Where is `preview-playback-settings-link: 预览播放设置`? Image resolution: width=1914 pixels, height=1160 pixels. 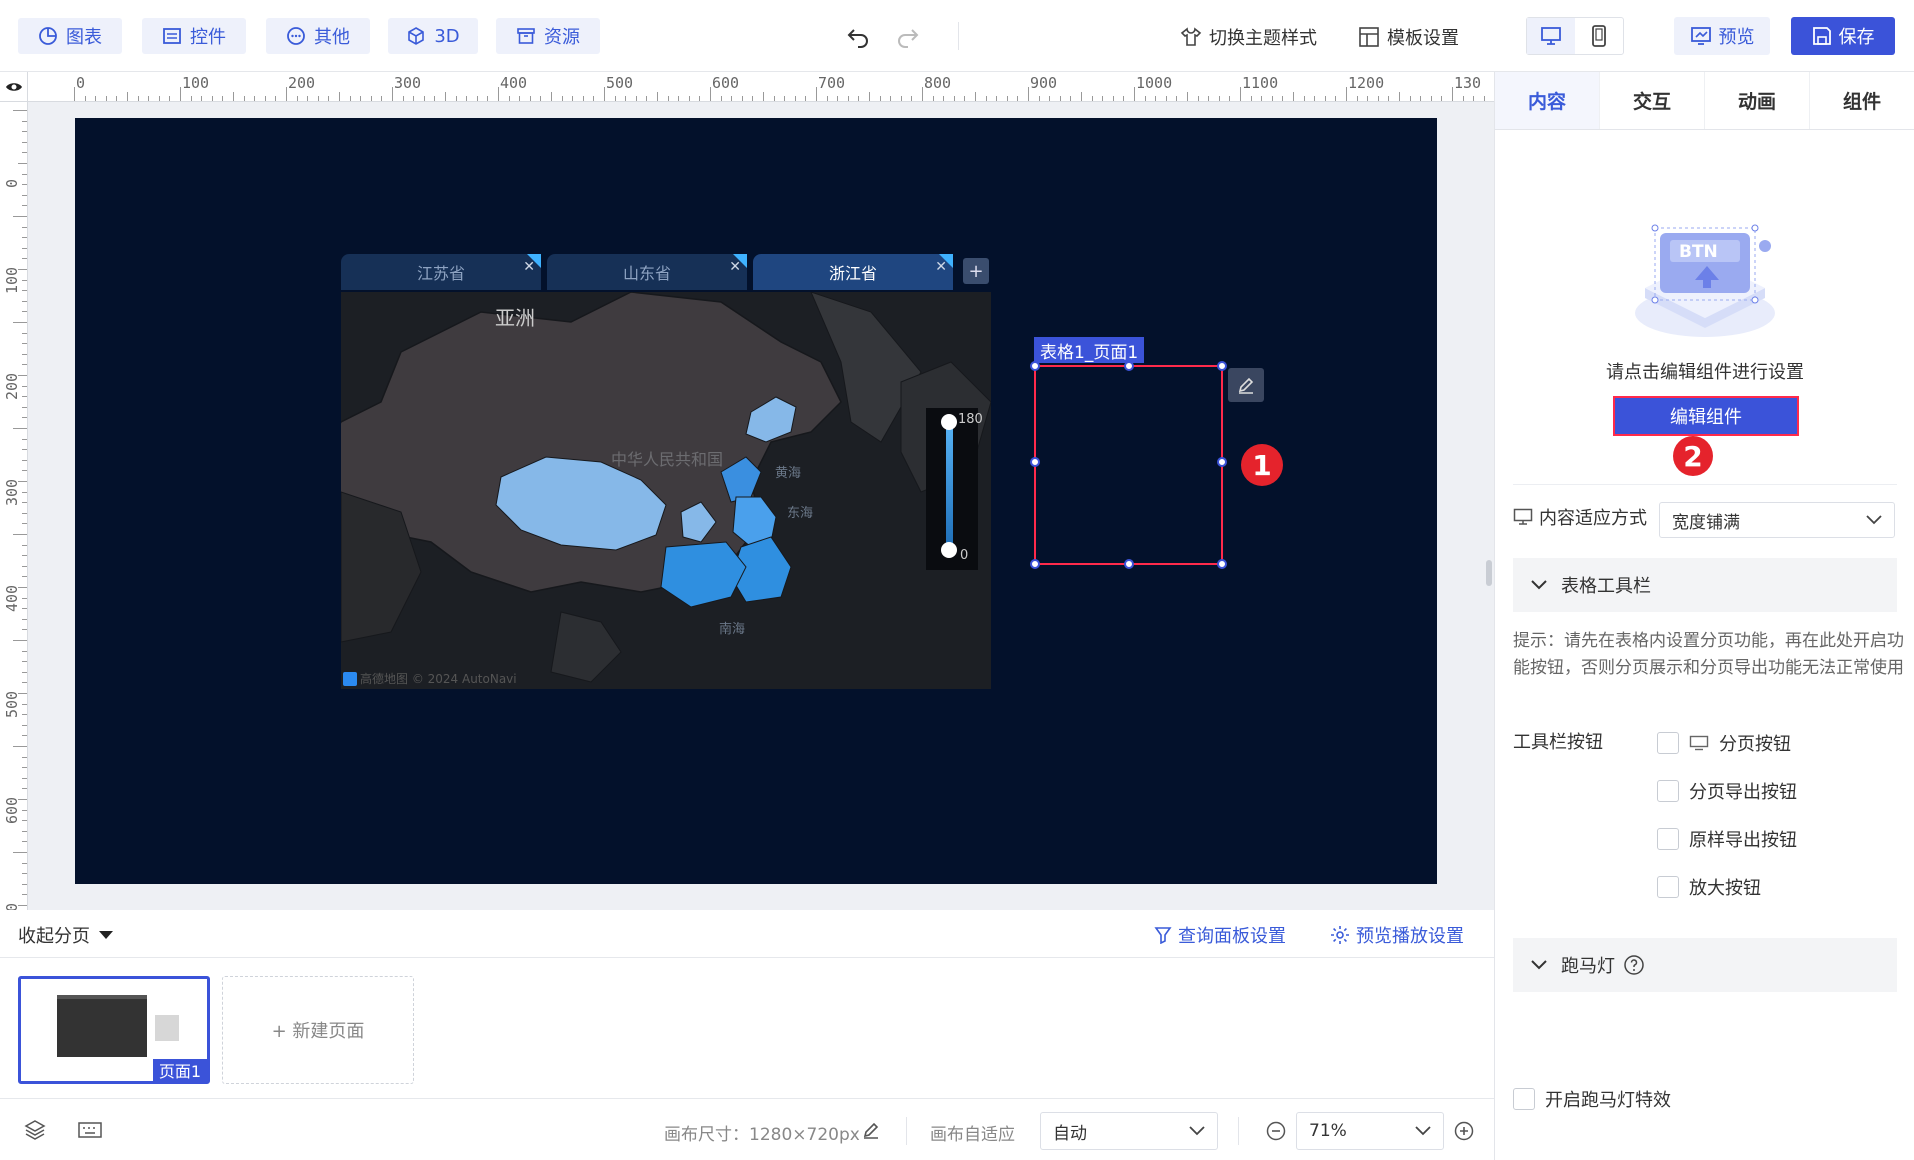
preview-playback-settings-link: 预览播放设置 is located at coordinates (1397, 935).